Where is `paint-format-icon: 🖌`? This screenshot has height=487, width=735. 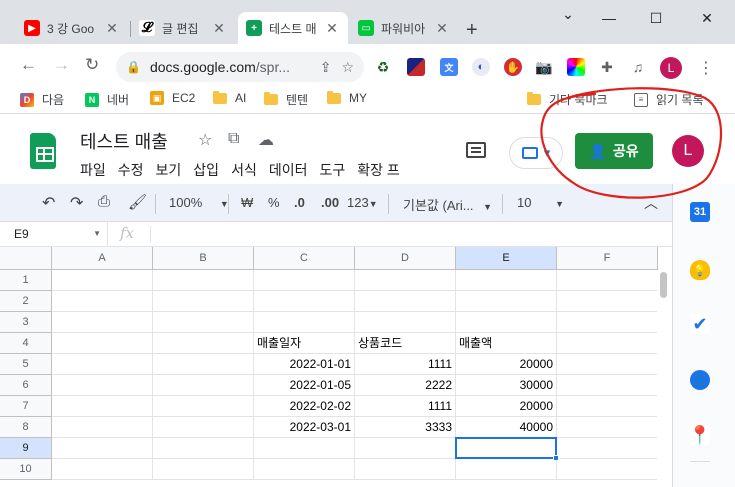
paint-format-icon: 🖌 is located at coordinates (137, 202).